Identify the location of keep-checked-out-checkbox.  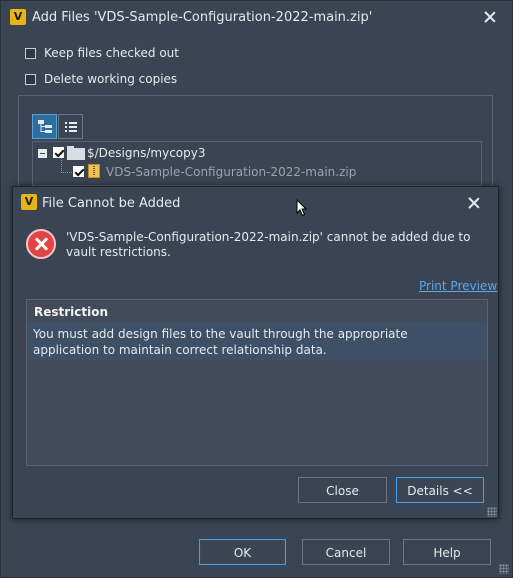
(30, 53).